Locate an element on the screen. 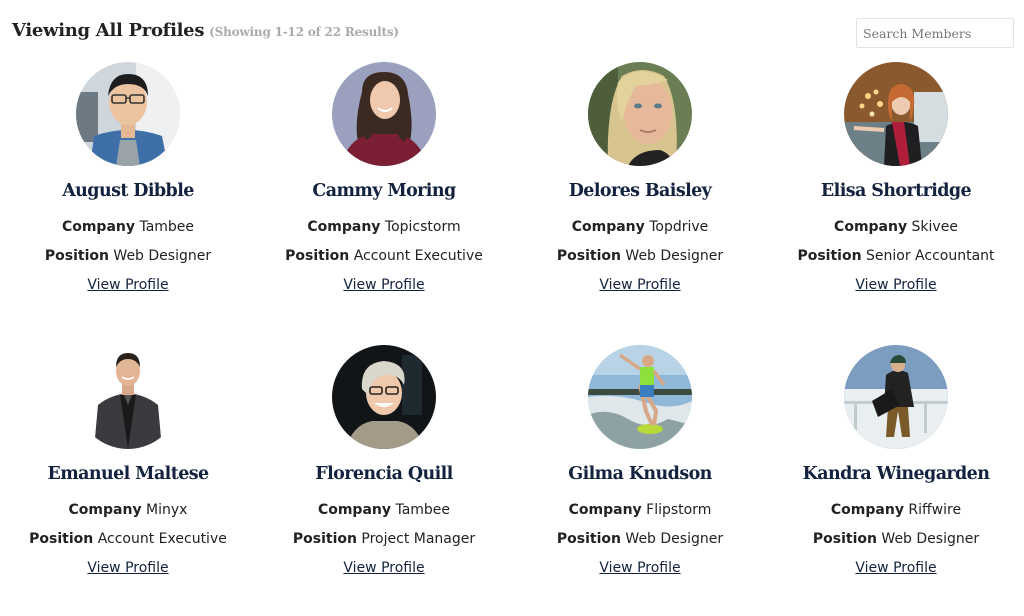 The image size is (1024, 616). member-position: Position Project Manager is located at coordinates (384, 539).